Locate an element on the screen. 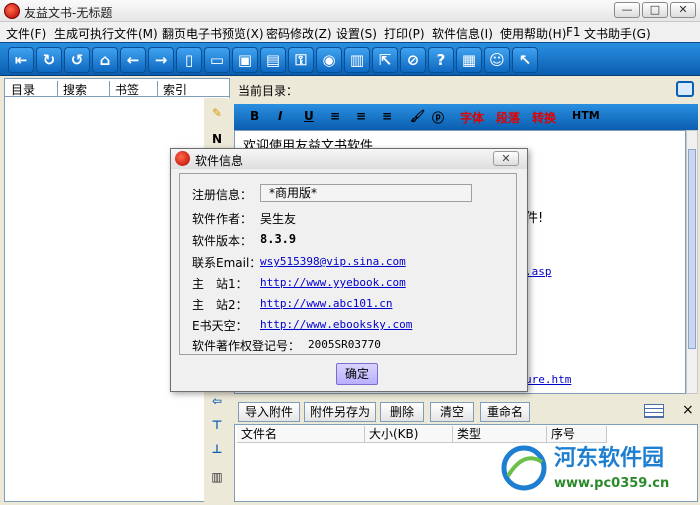 This screenshot has width=700, height=505. scrollbar-thumb is located at coordinates (692, 249).